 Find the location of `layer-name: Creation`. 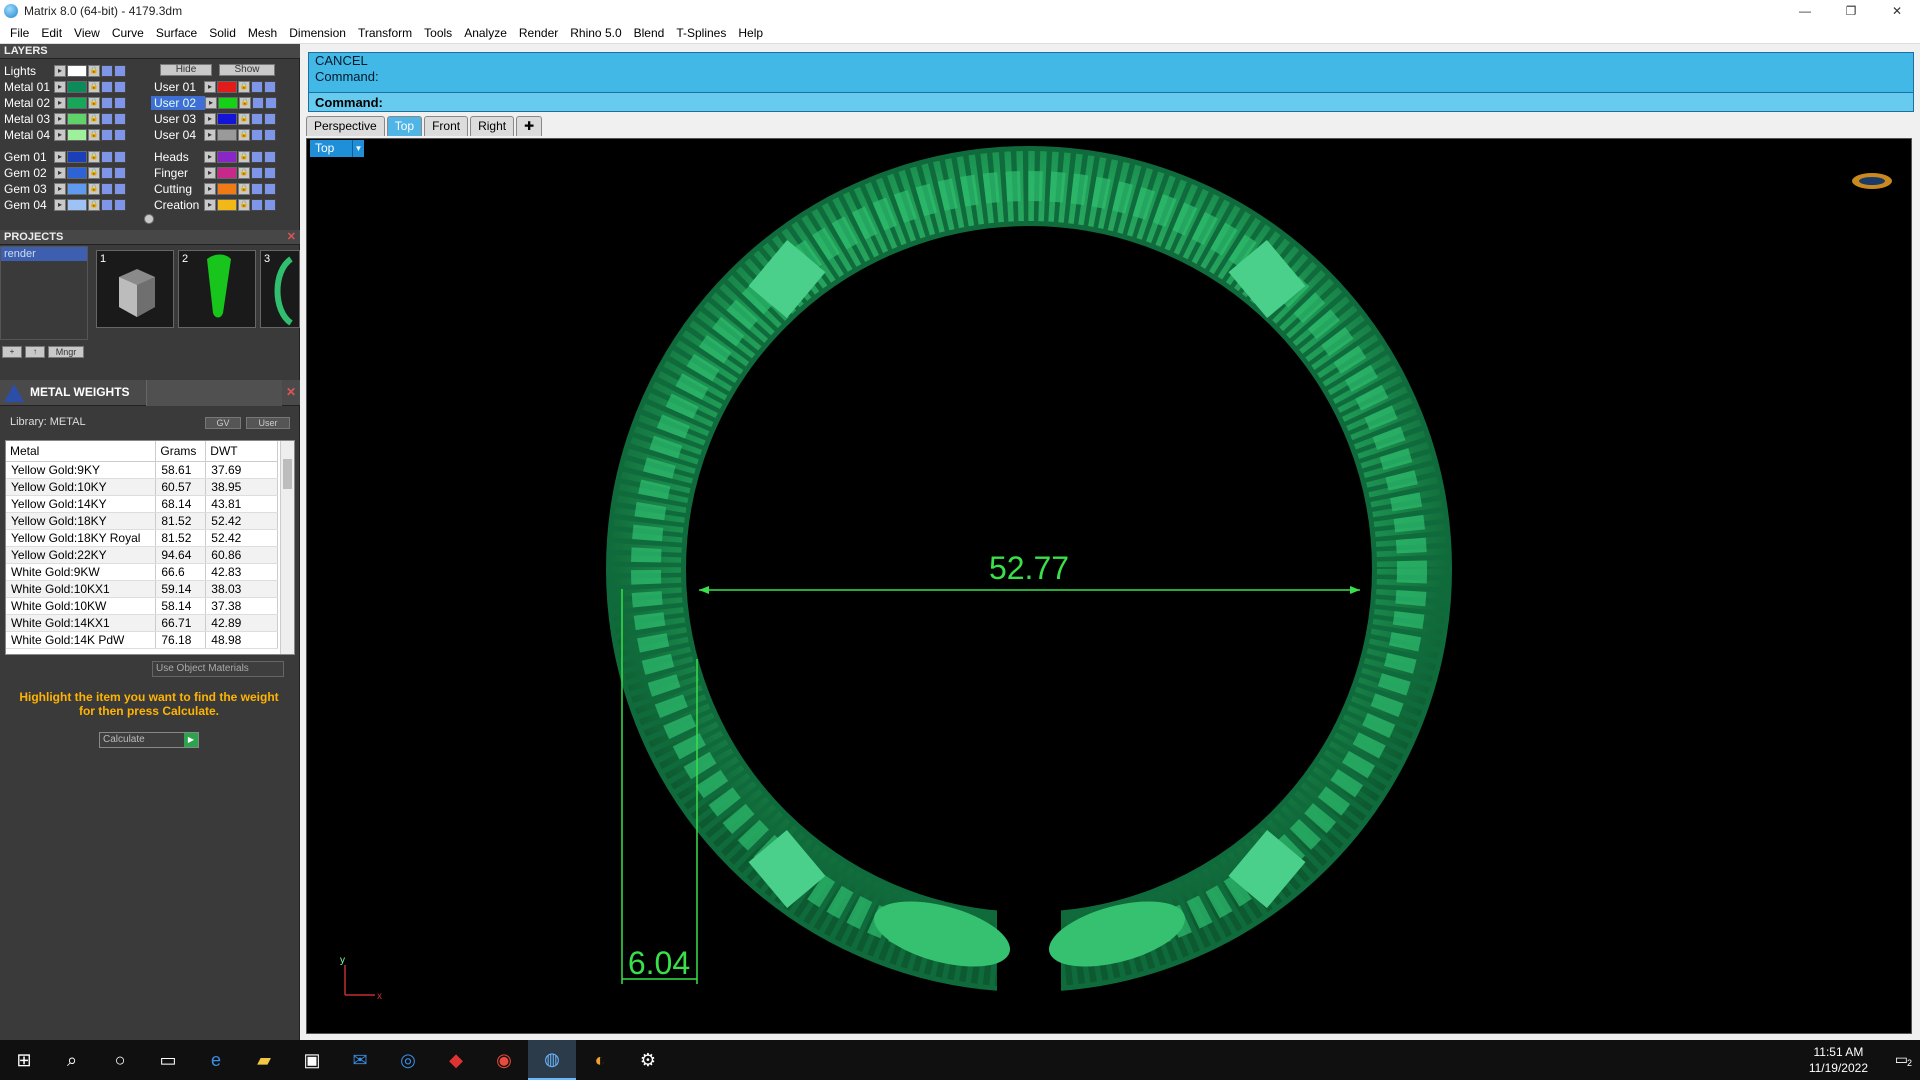

layer-name: Creation is located at coordinates (177, 205).